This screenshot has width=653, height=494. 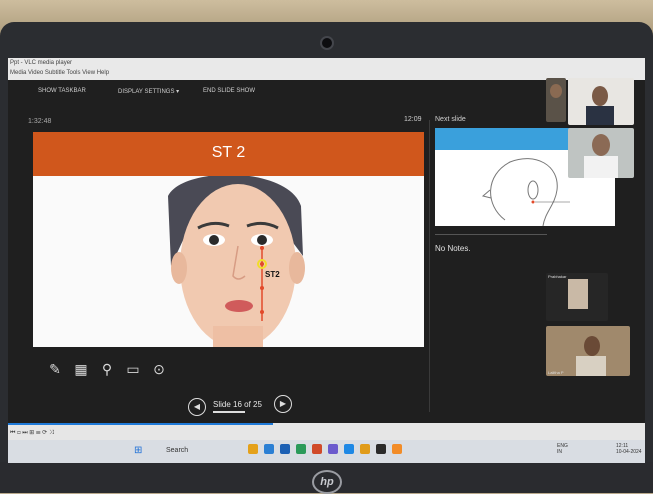 I want to click on speaker-notes: No Notes., so click(x=453, y=248).